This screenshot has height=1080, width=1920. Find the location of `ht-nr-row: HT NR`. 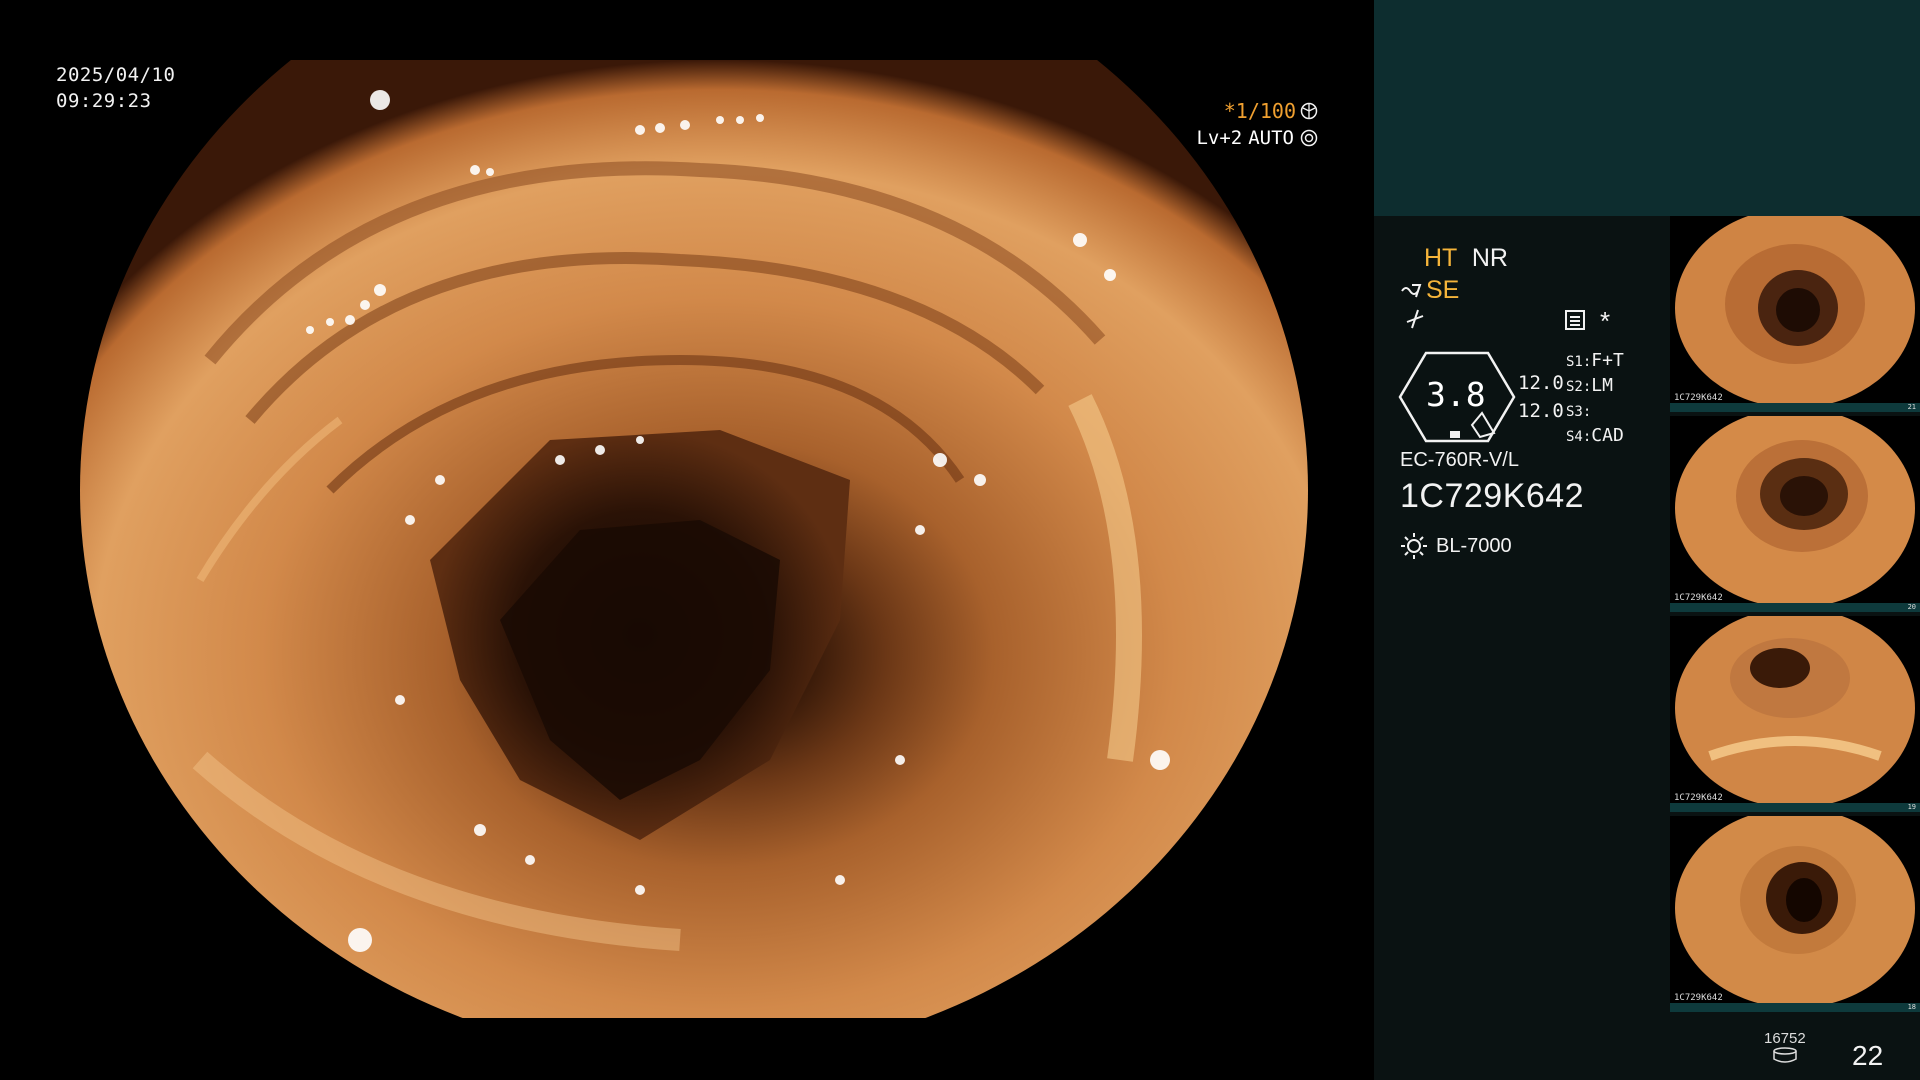

ht-nr-row: HT NR is located at coordinates (1466, 258).